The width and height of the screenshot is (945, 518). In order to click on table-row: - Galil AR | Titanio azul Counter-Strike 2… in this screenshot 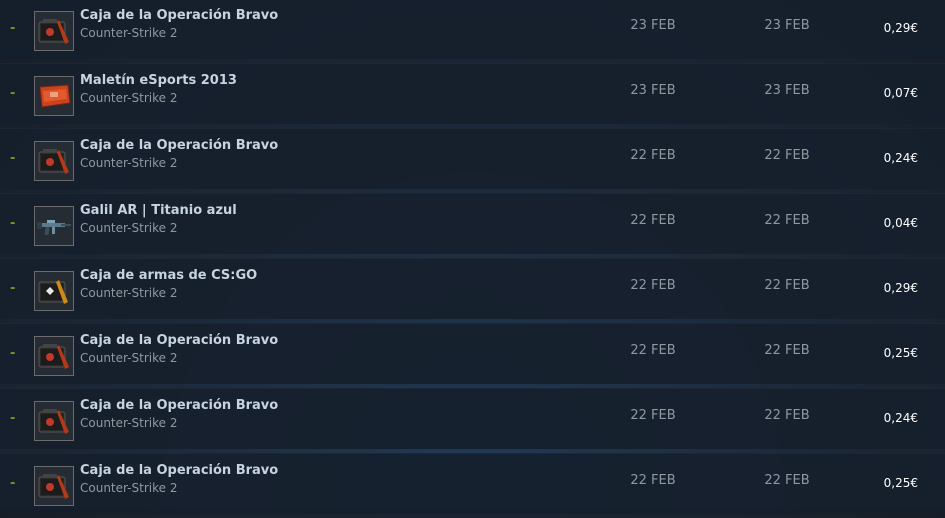, I will do `click(472, 223)`.